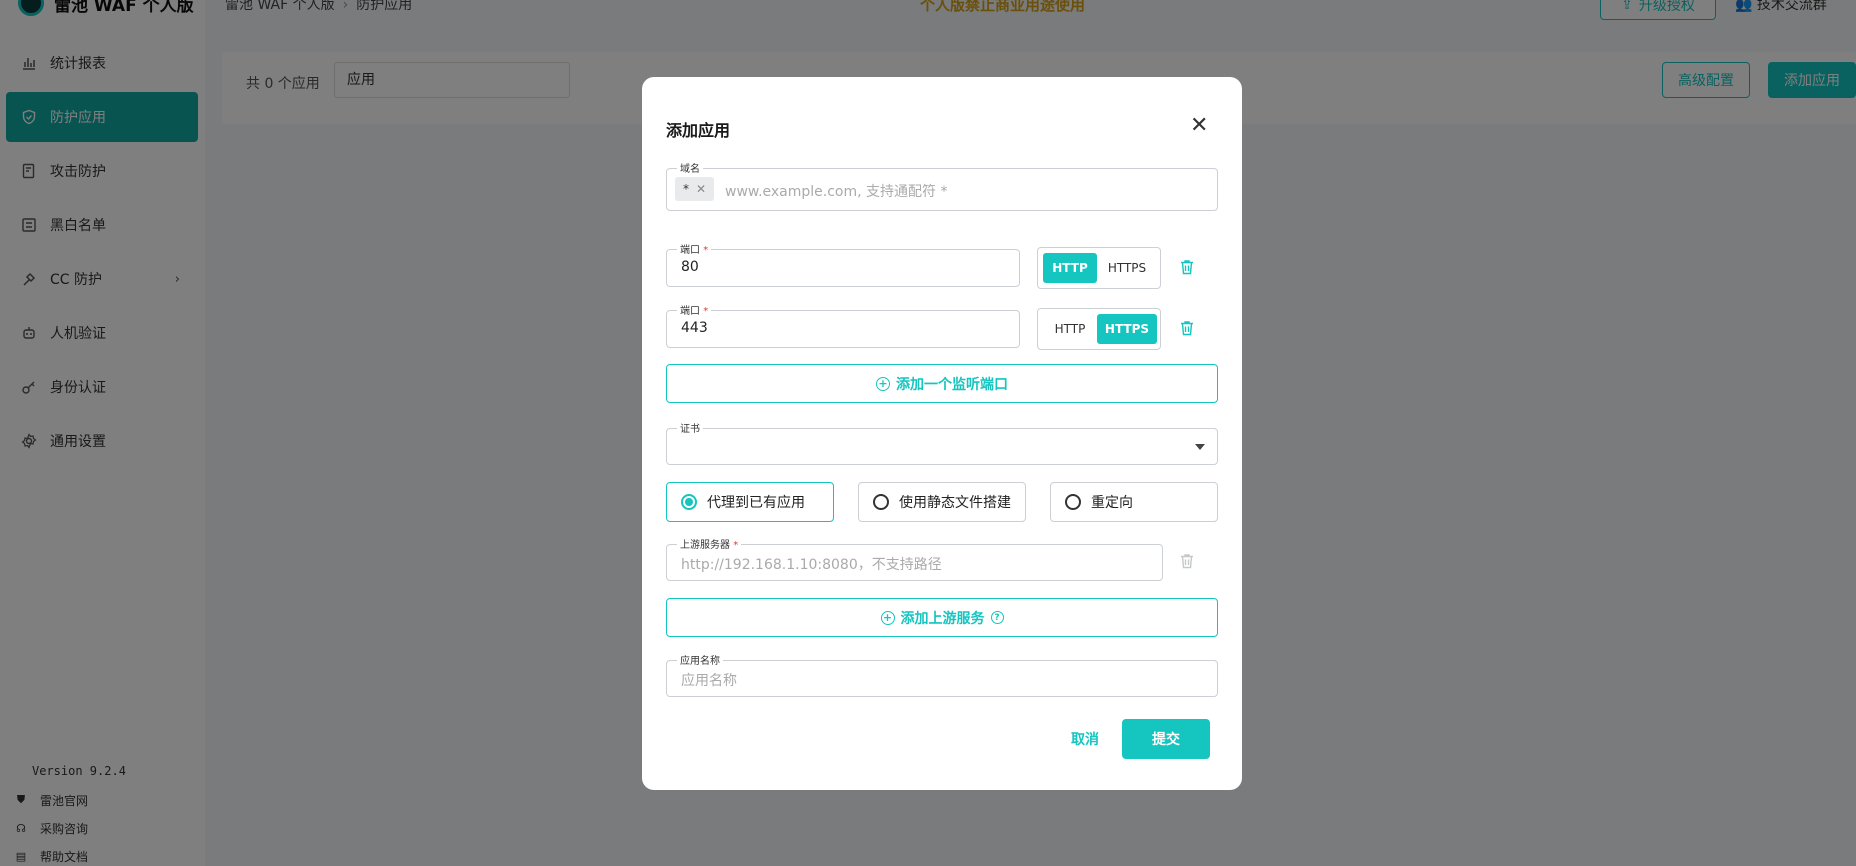 The width and height of the screenshot is (1856, 866). I want to click on delete-port-2-icon, so click(1188, 329).